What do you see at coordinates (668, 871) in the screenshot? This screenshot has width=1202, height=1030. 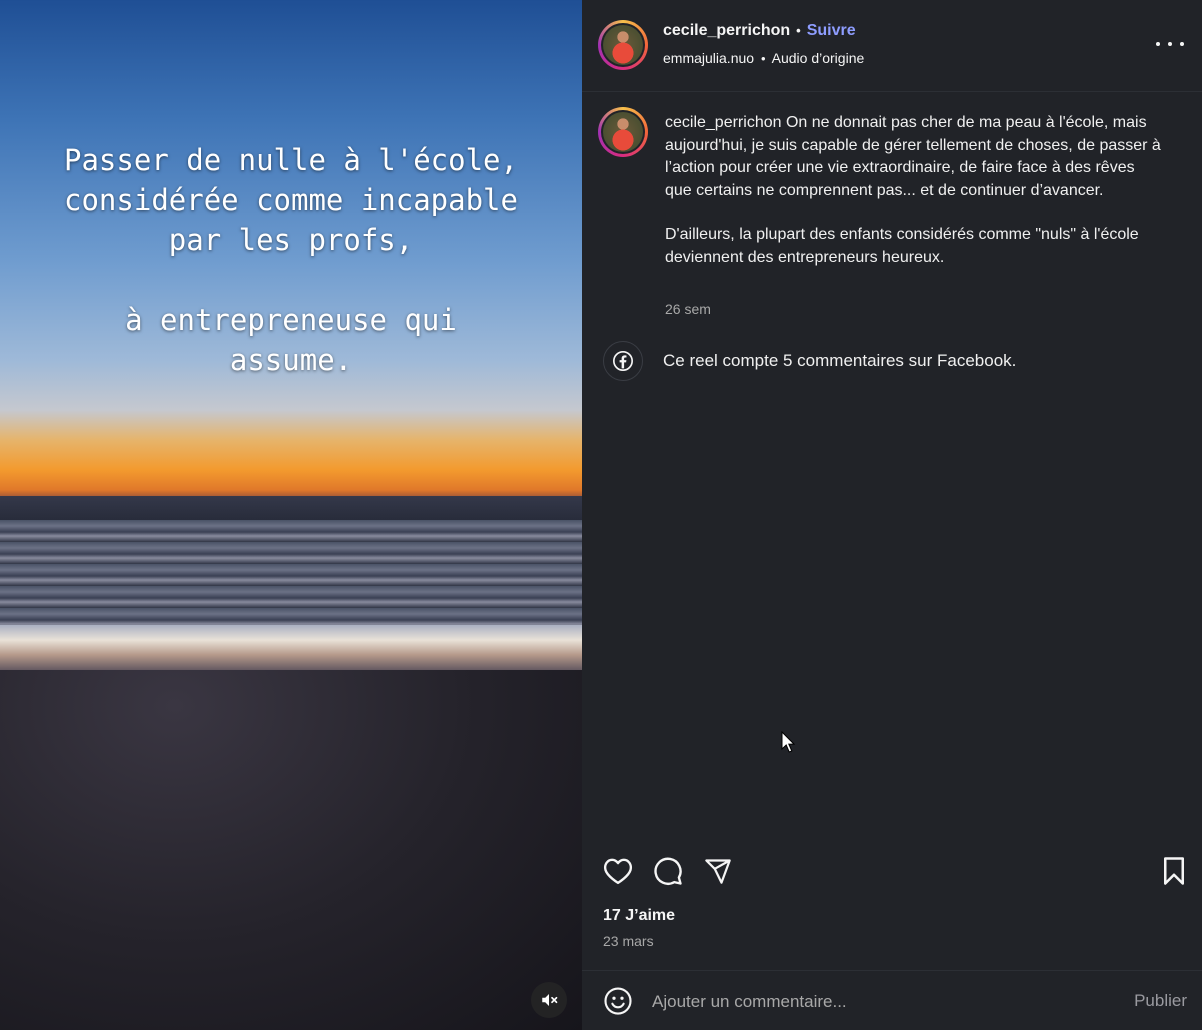 I see `comment-icon` at bounding box center [668, 871].